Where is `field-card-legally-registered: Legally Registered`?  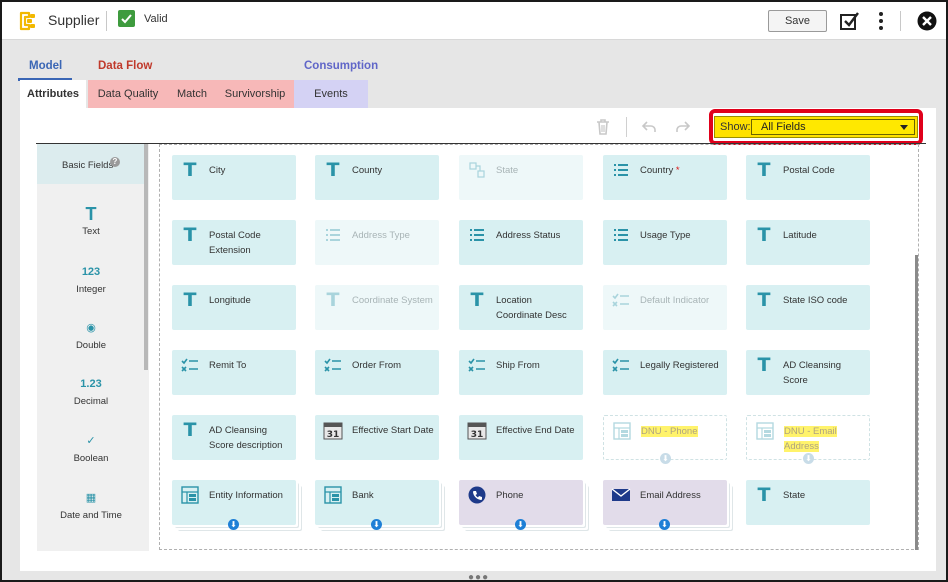
field-card-legally-registered: Legally Registered is located at coordinates (665, 372).